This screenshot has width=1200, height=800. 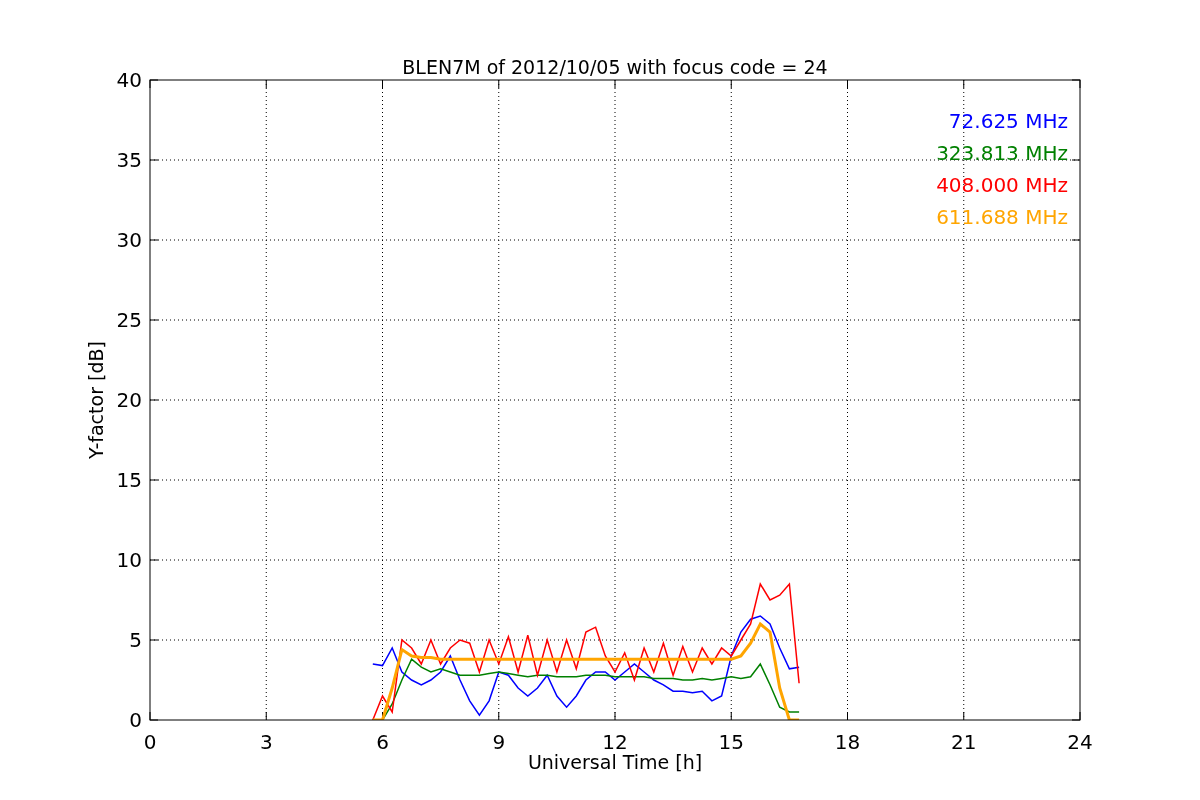 What do you see at coordinates (615, 742) in the screenshot?
I see `x-tick-label: 12` at bounding box center [615, 742].